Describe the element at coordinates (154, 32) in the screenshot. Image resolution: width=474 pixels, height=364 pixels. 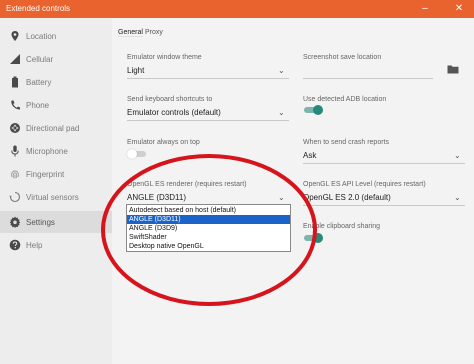
I see `tab-proxy: Proxy` at that location.